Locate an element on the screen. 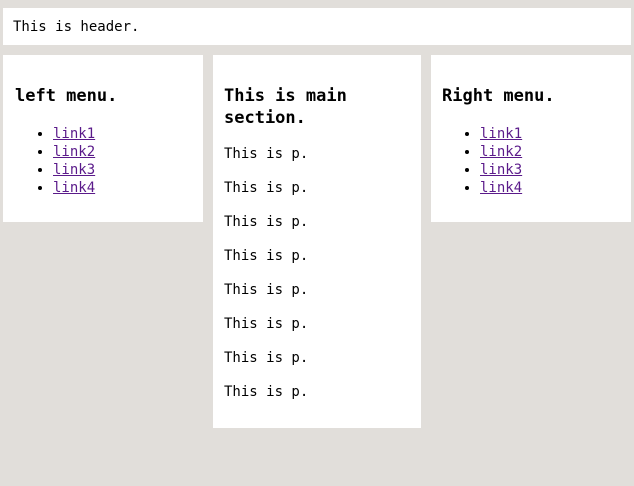 The image size is (634, 486). left-menu-title: left menu. is located at coordinates (66, 96).